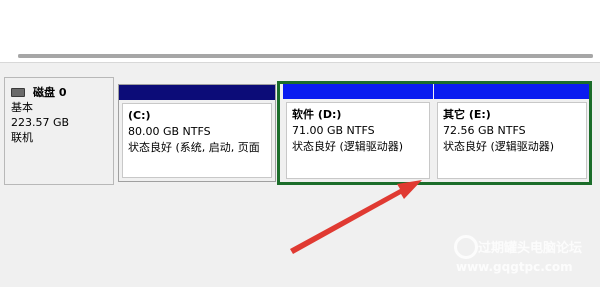 Image resolution: width=600 pixels, height=287 pixels. I want to click on scrollbar-thumb, so click(305, 56).